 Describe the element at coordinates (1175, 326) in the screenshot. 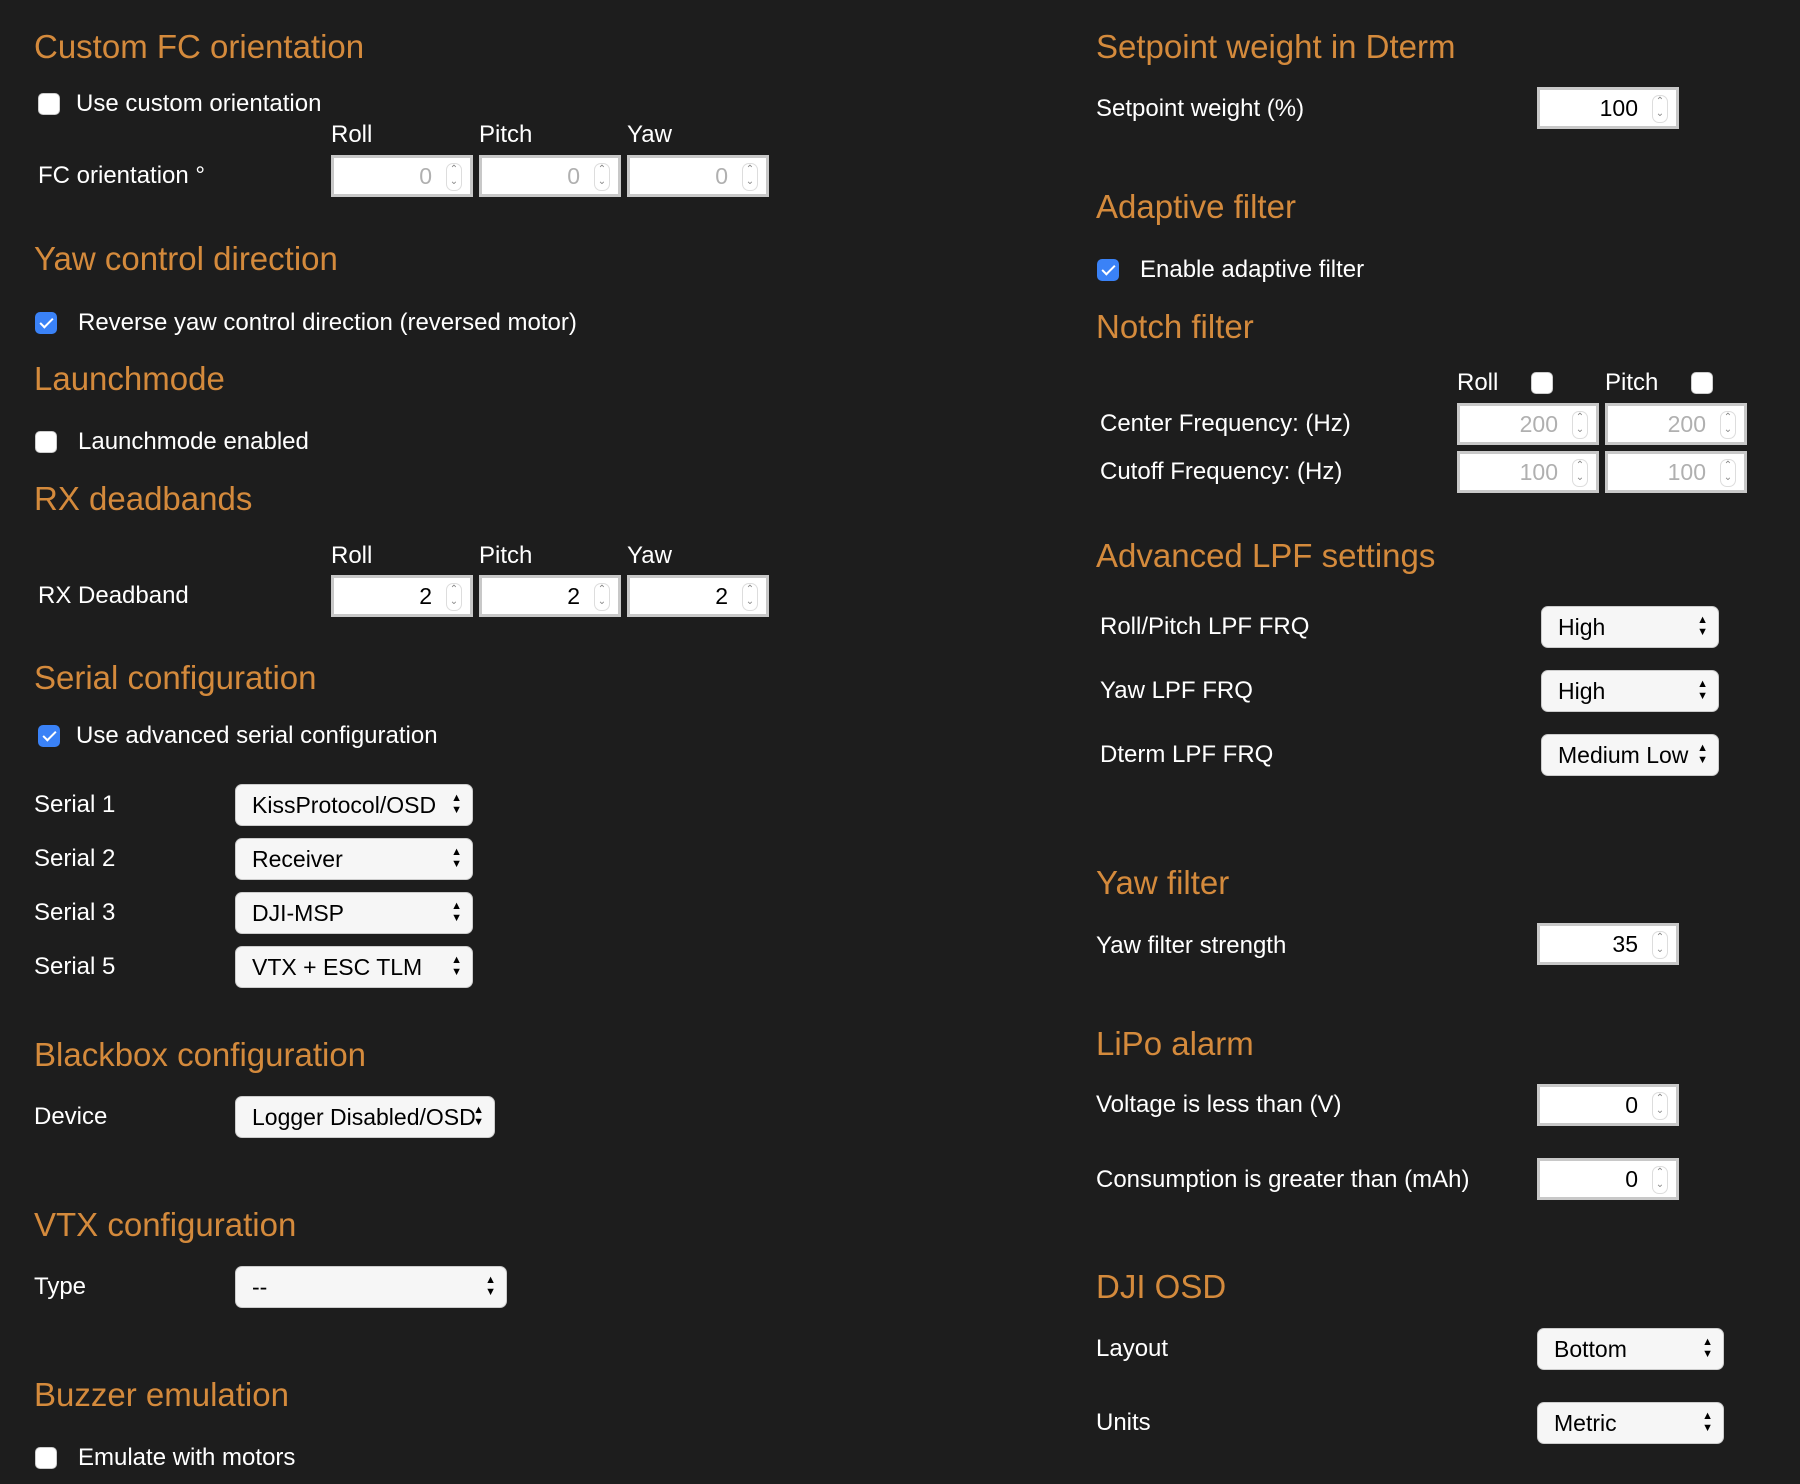

I see `section-title-notch: Notch filter` at that location.